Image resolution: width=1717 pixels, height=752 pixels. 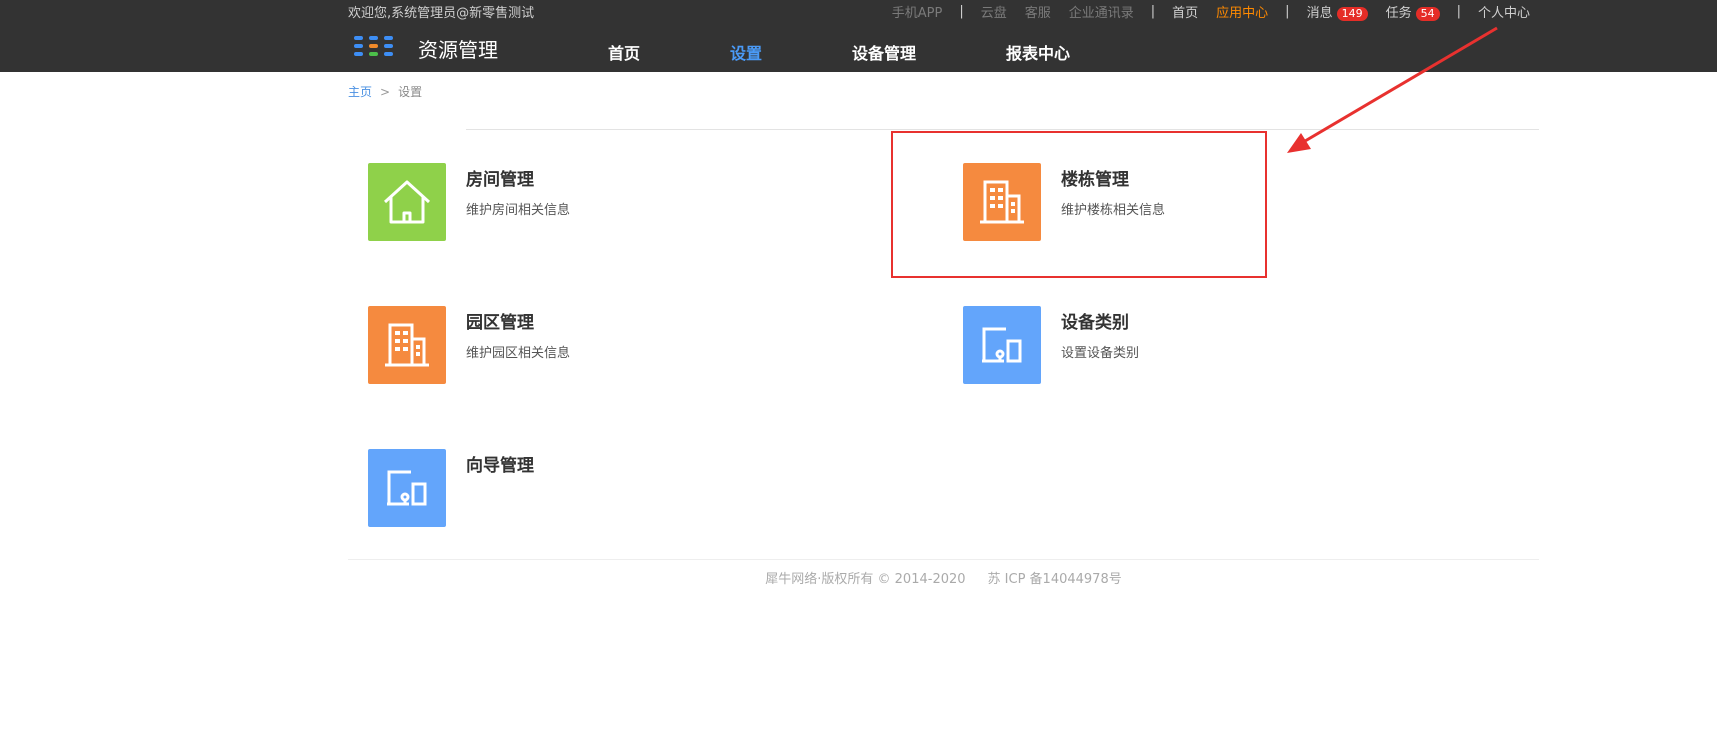 What do you see at coordinates (441, 13) in the screenshot?
I see `welcome-text: 欢迎您,系统管理员@新零售测试` at bounding box center [441, 13].